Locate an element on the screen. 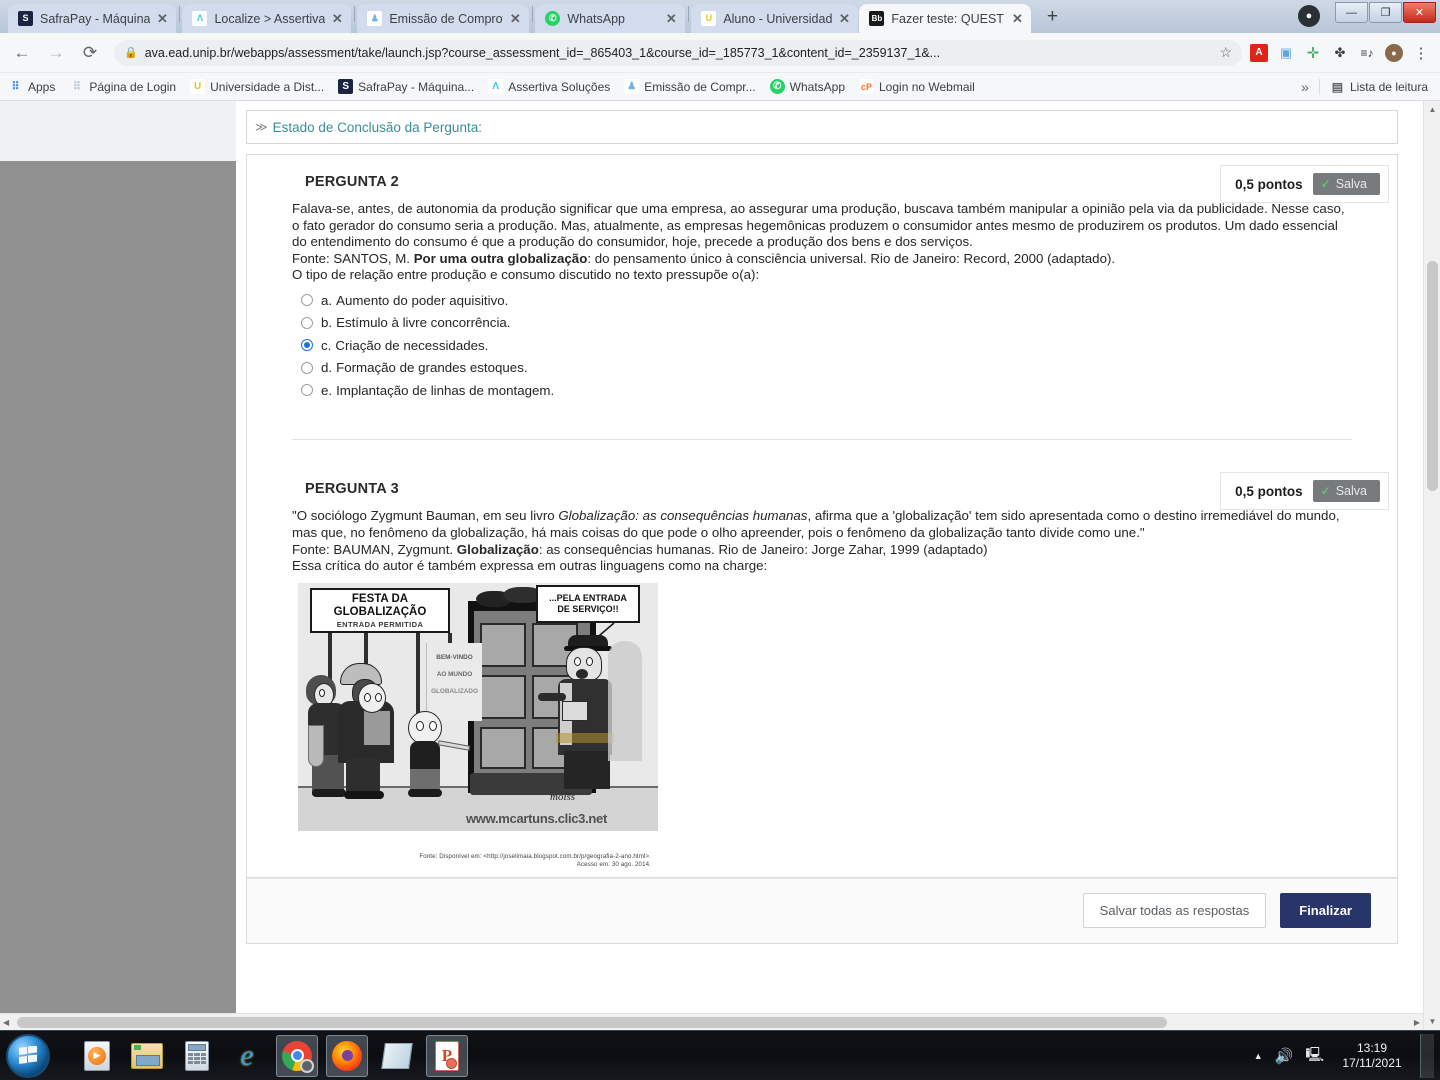 The width and height of the screenshot is (1440, 1080). windows-media-player-icon: ▶ is located at coordinates (97, 1056).